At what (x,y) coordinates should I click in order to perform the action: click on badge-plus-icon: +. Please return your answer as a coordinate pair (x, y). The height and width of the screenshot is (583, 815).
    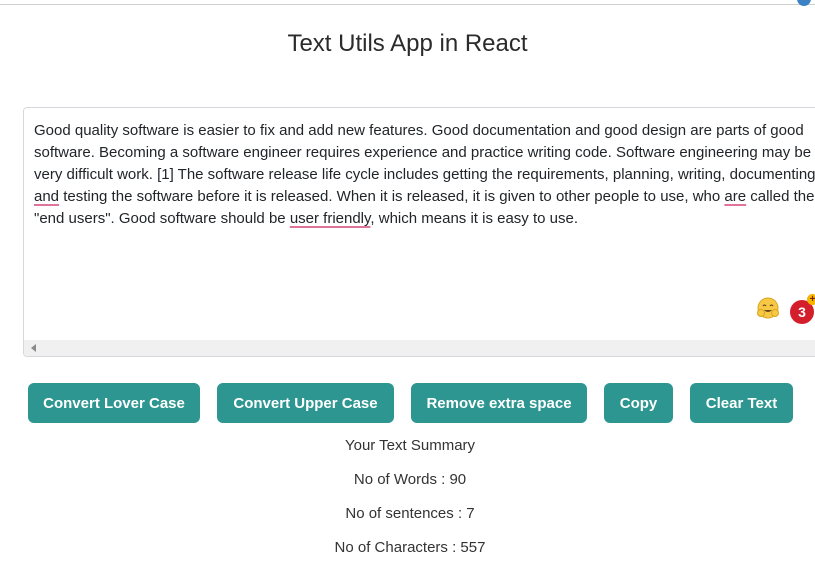
    Looking at the image, I should click on (811, 299).